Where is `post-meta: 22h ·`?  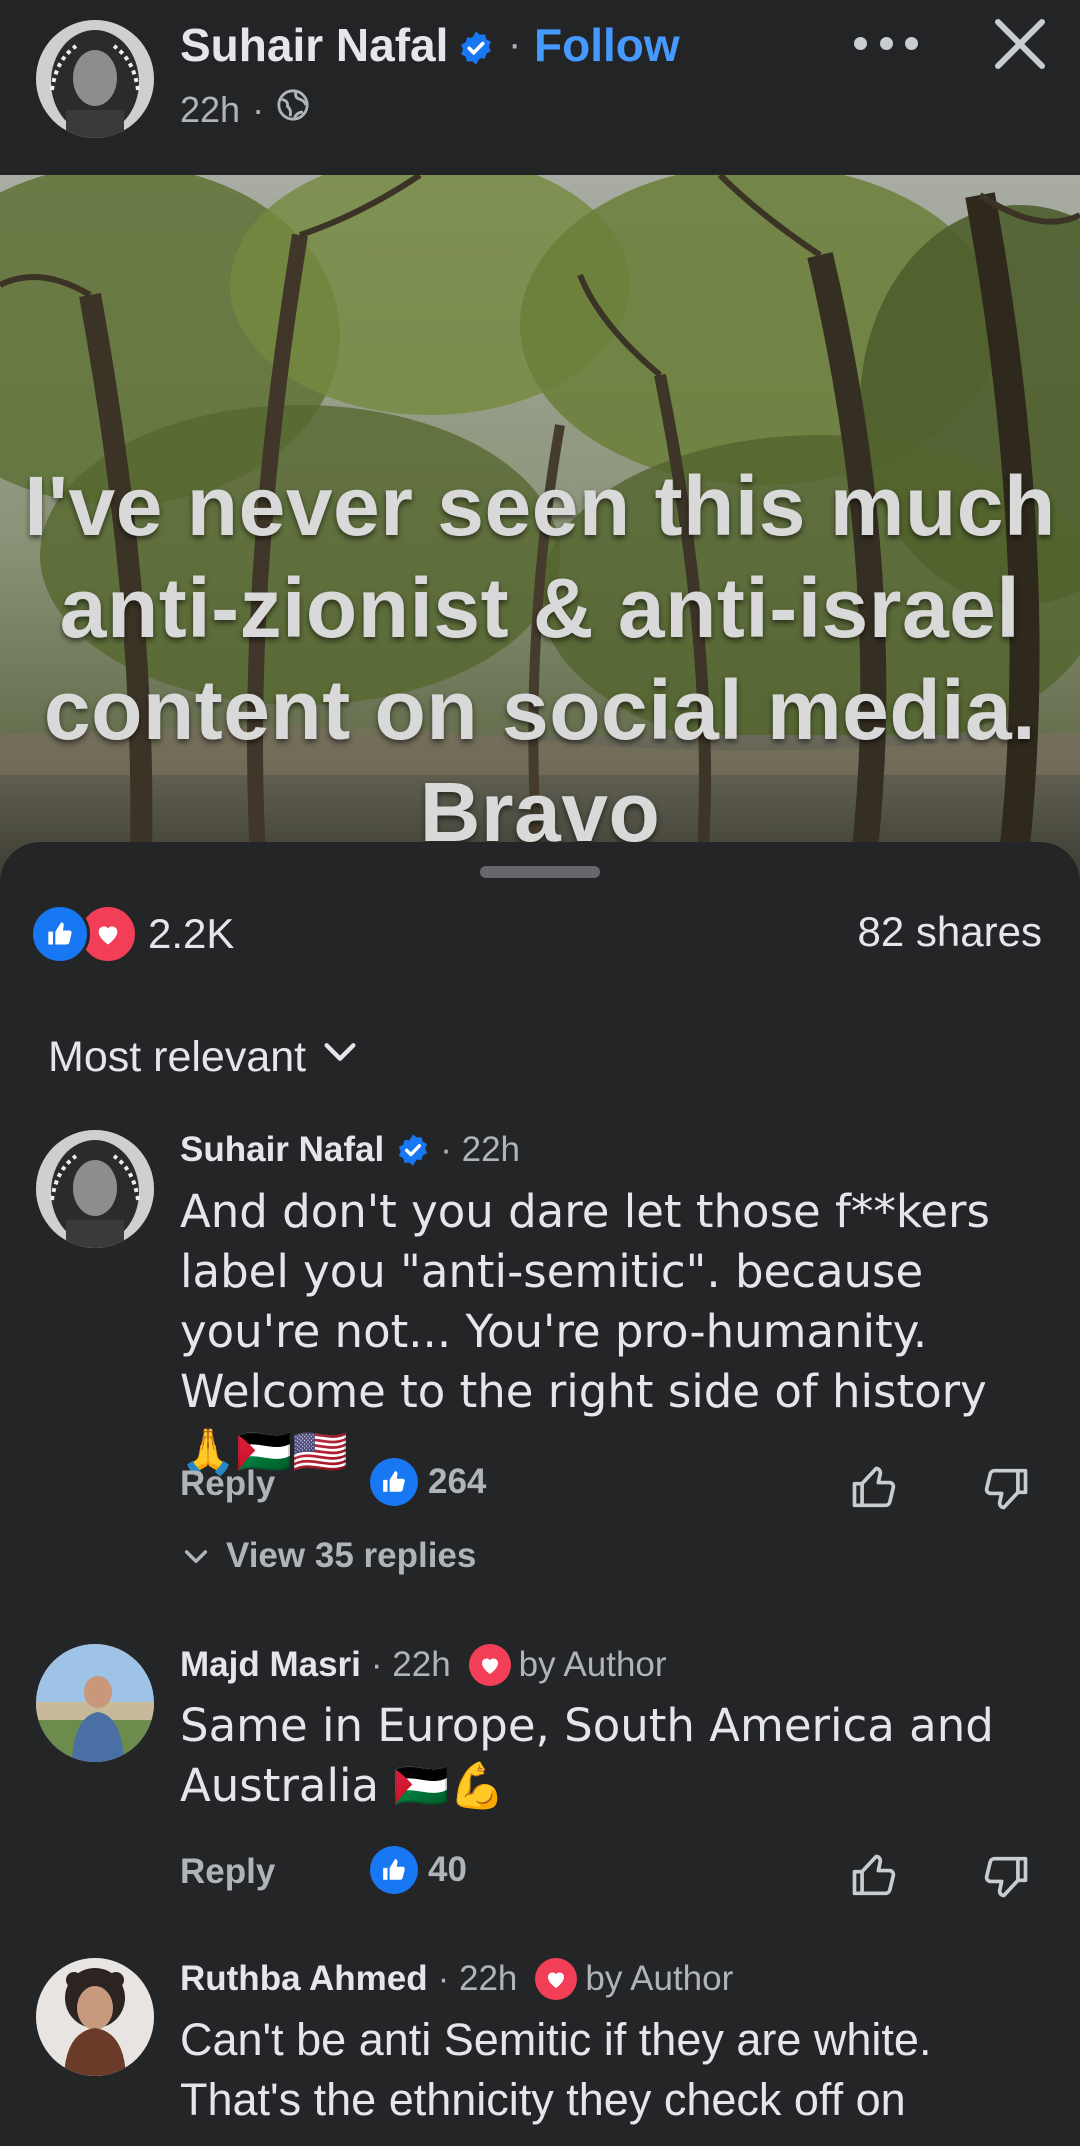 post-meta: 22h · is located at coordinates (245, 109).